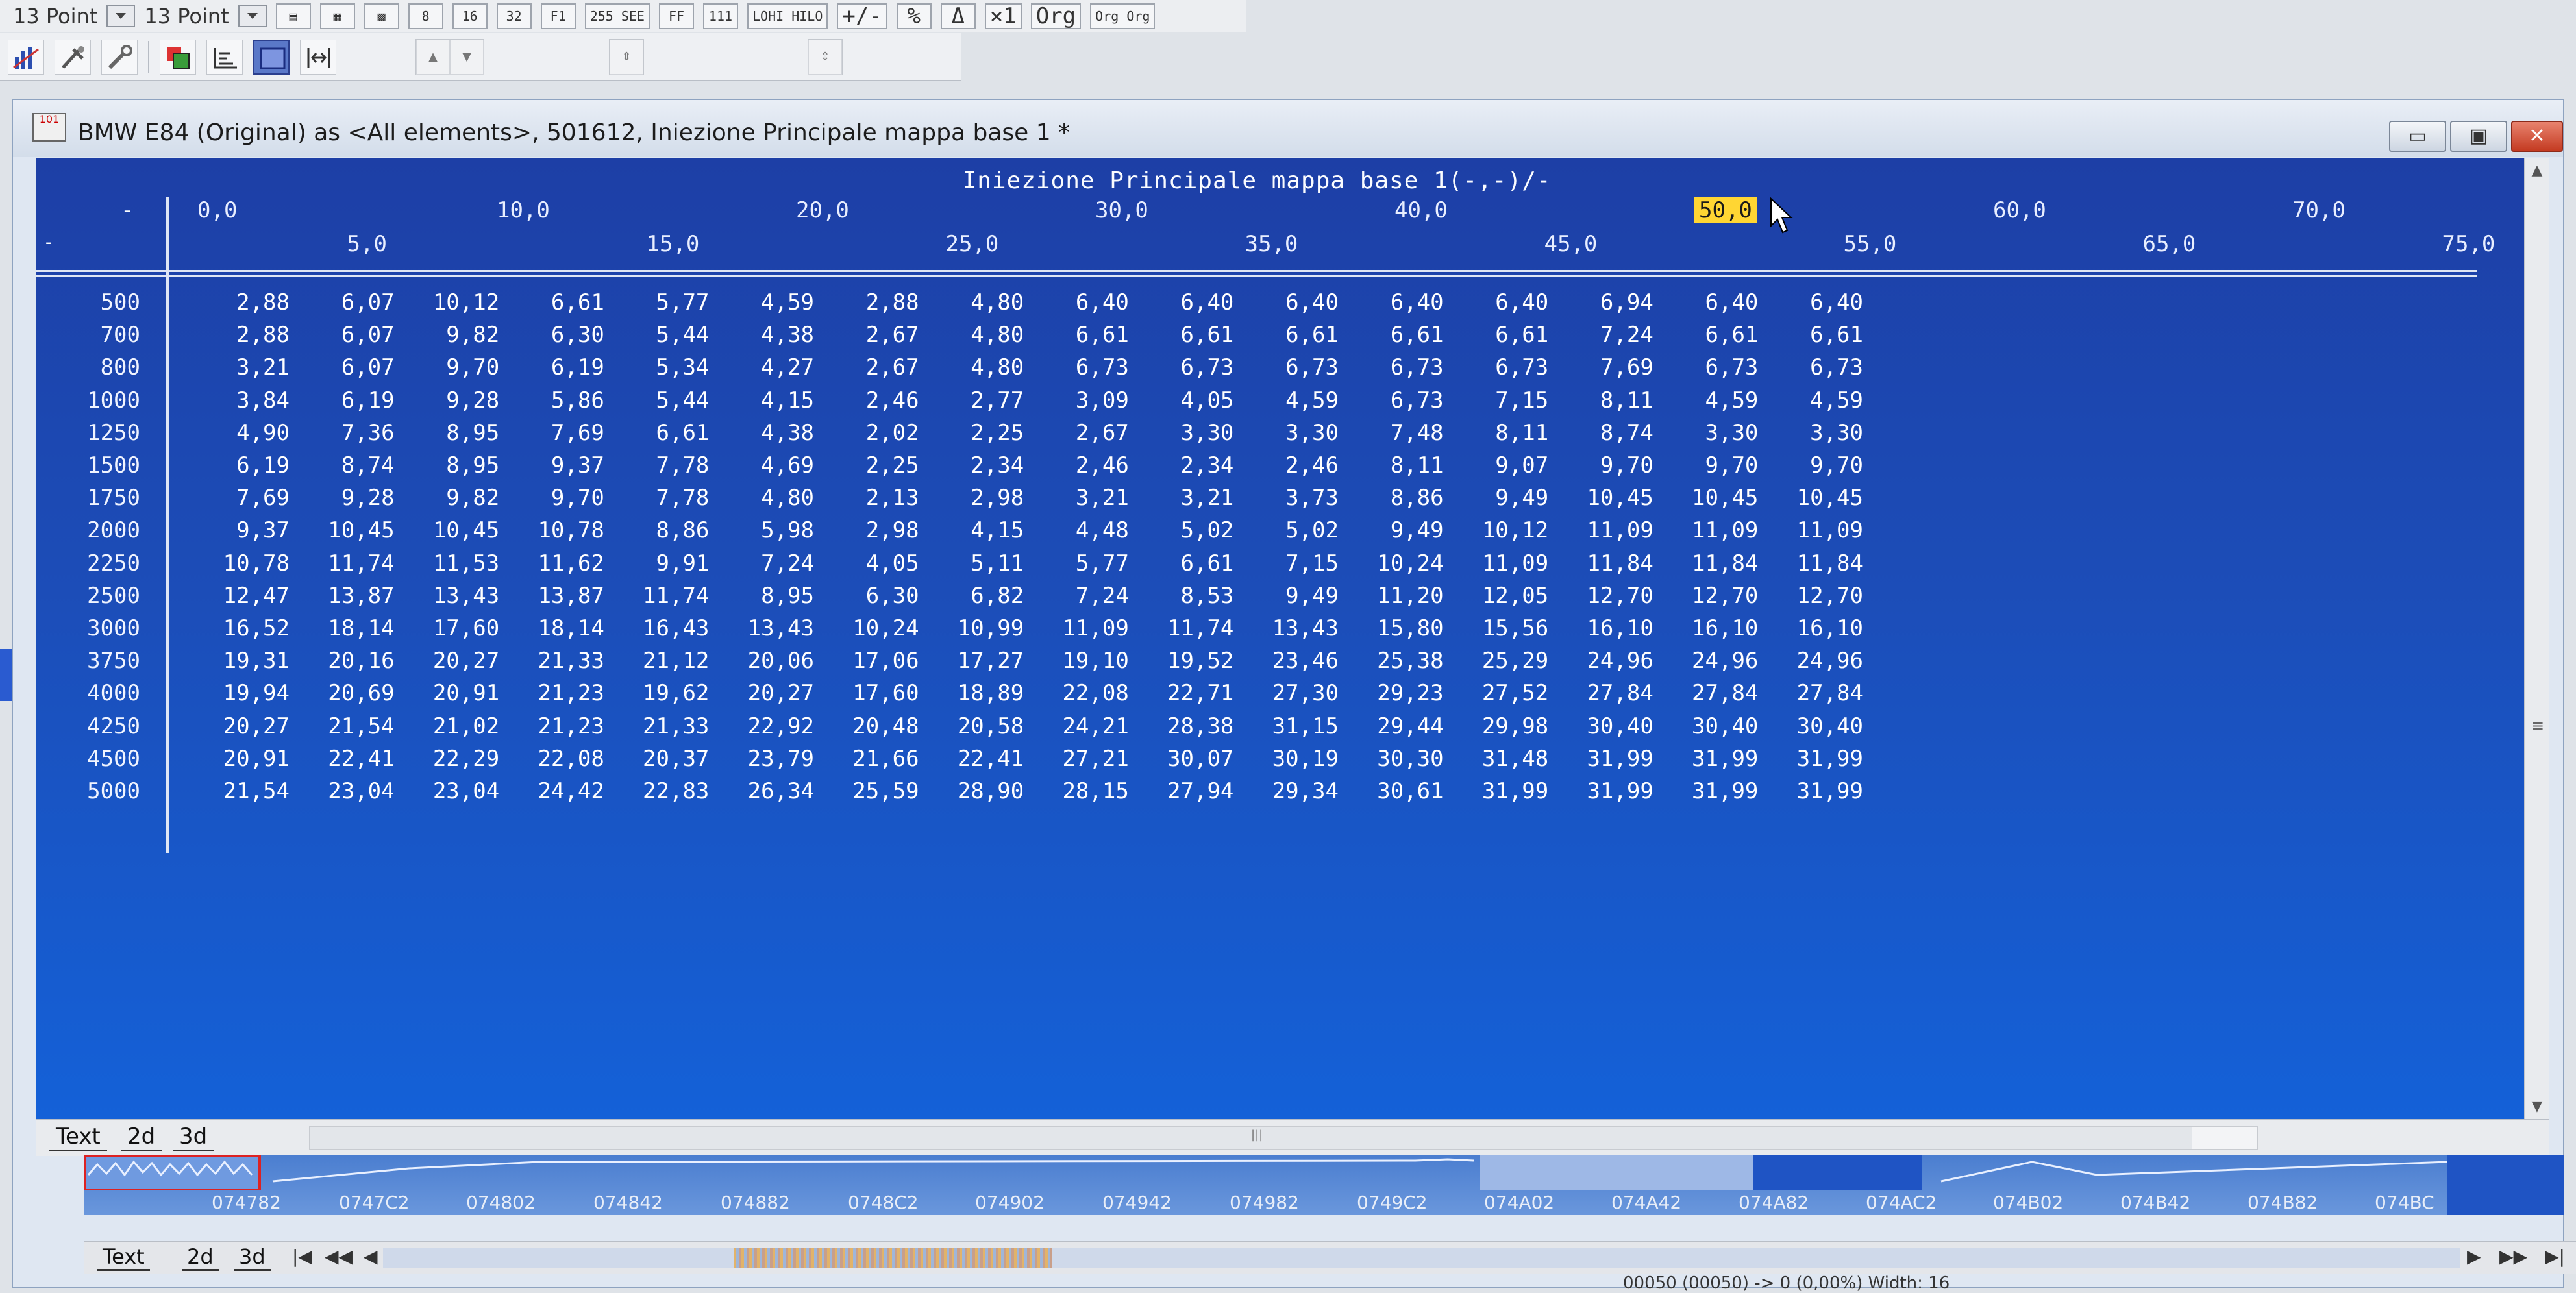 This screenshot has height=1293, width=2576. What do you see at coordinates (1280, 302) in the screenshot?
I see `map-cell: 6,40` at bounding box center [1280, 302].